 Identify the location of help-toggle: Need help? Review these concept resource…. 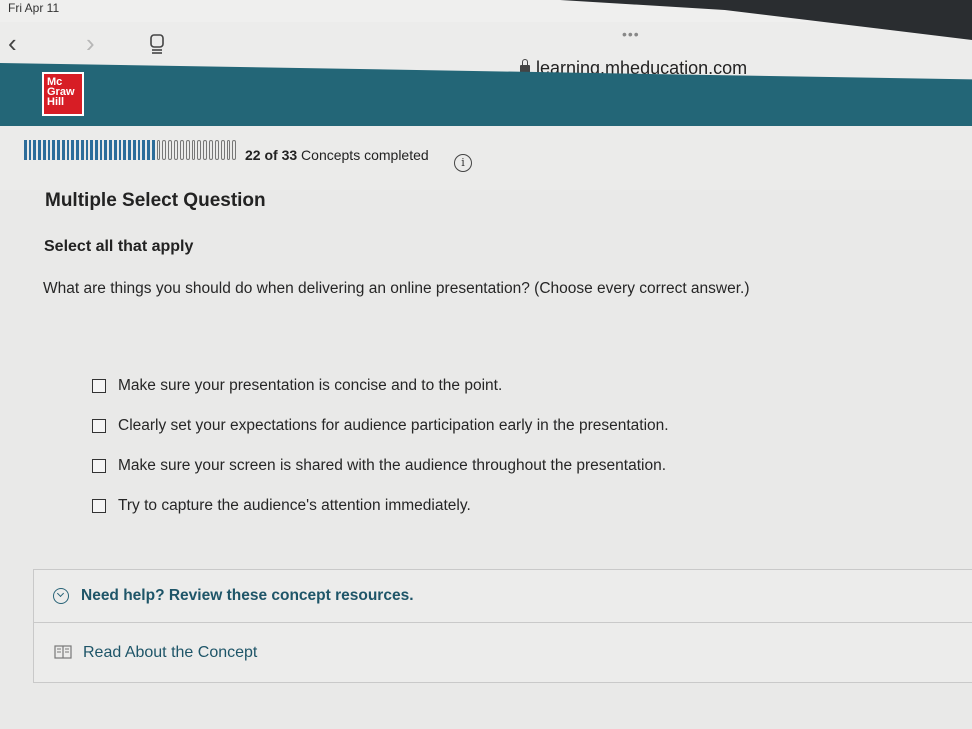
(503, 596).